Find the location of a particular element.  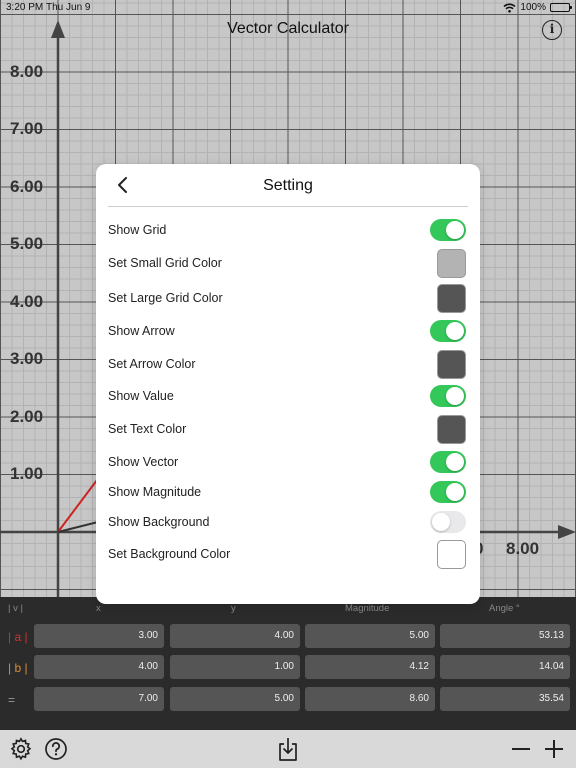

battery-percent: 100% is located at coordinates (533, 7).